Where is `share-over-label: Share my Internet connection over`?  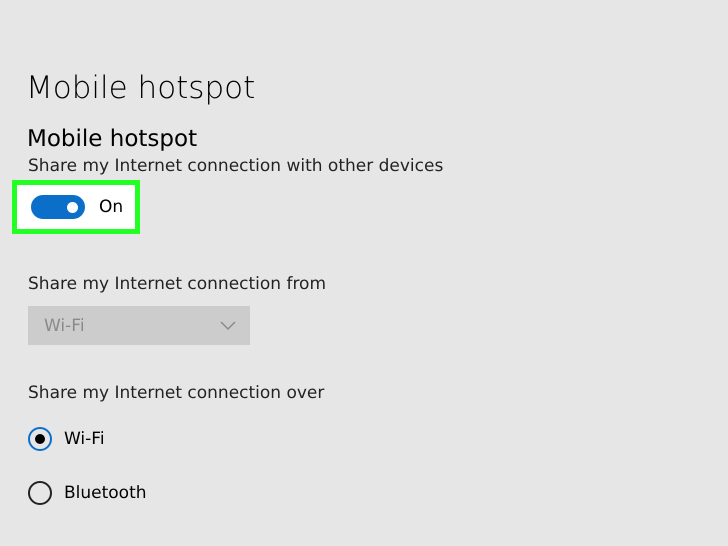
share-over-label: Share my Internet connection over is located at coordinates (177, 393).